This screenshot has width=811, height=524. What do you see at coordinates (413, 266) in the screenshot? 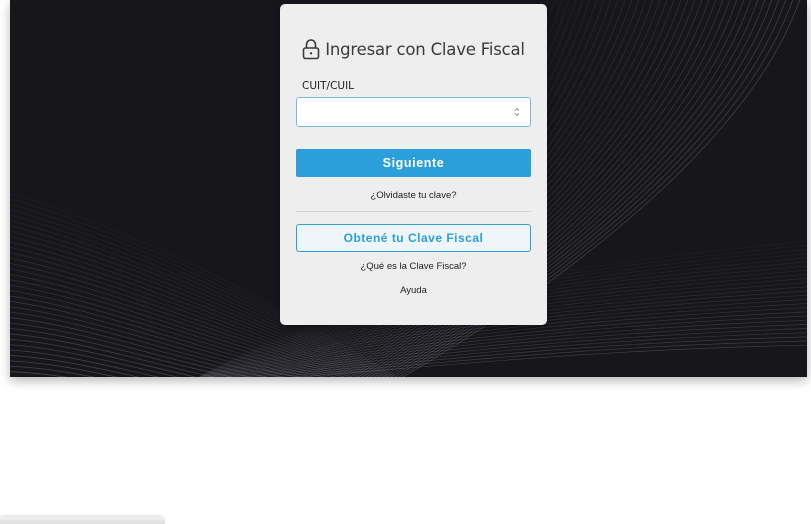
I see `what-is-fiscal-key-link: ¿Qué es la Clave Fiscal?` at bounding box center [413, 266].